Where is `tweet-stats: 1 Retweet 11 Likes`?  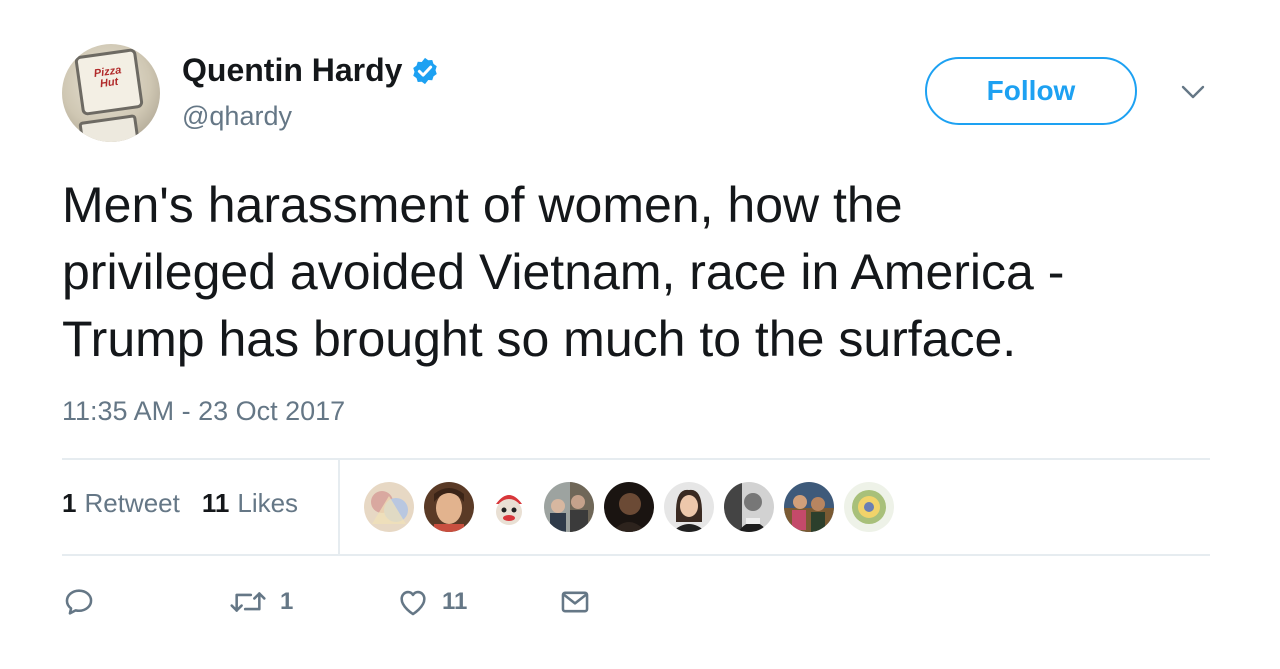 tweet-stats: 1 Retweet 11 Likes is located at coordinates (180, 503).